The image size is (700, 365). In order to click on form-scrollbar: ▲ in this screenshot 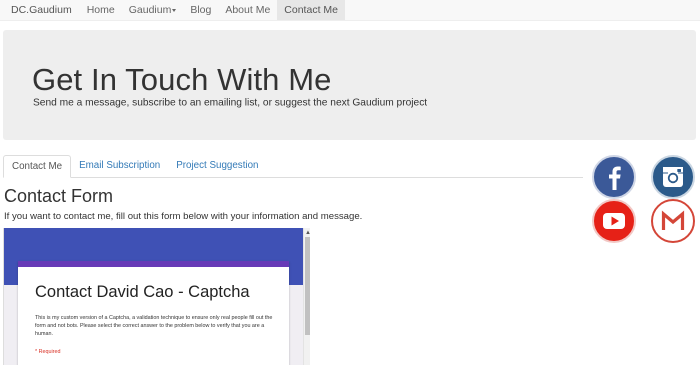, I will do `click(306, 296)`.